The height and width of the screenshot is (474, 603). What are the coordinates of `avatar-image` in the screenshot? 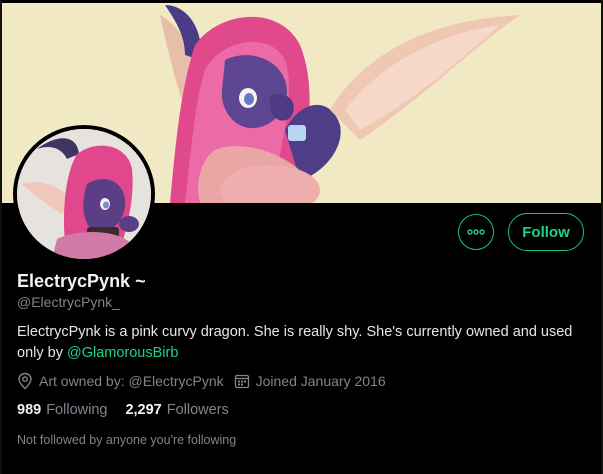 It's located at (84, 194).